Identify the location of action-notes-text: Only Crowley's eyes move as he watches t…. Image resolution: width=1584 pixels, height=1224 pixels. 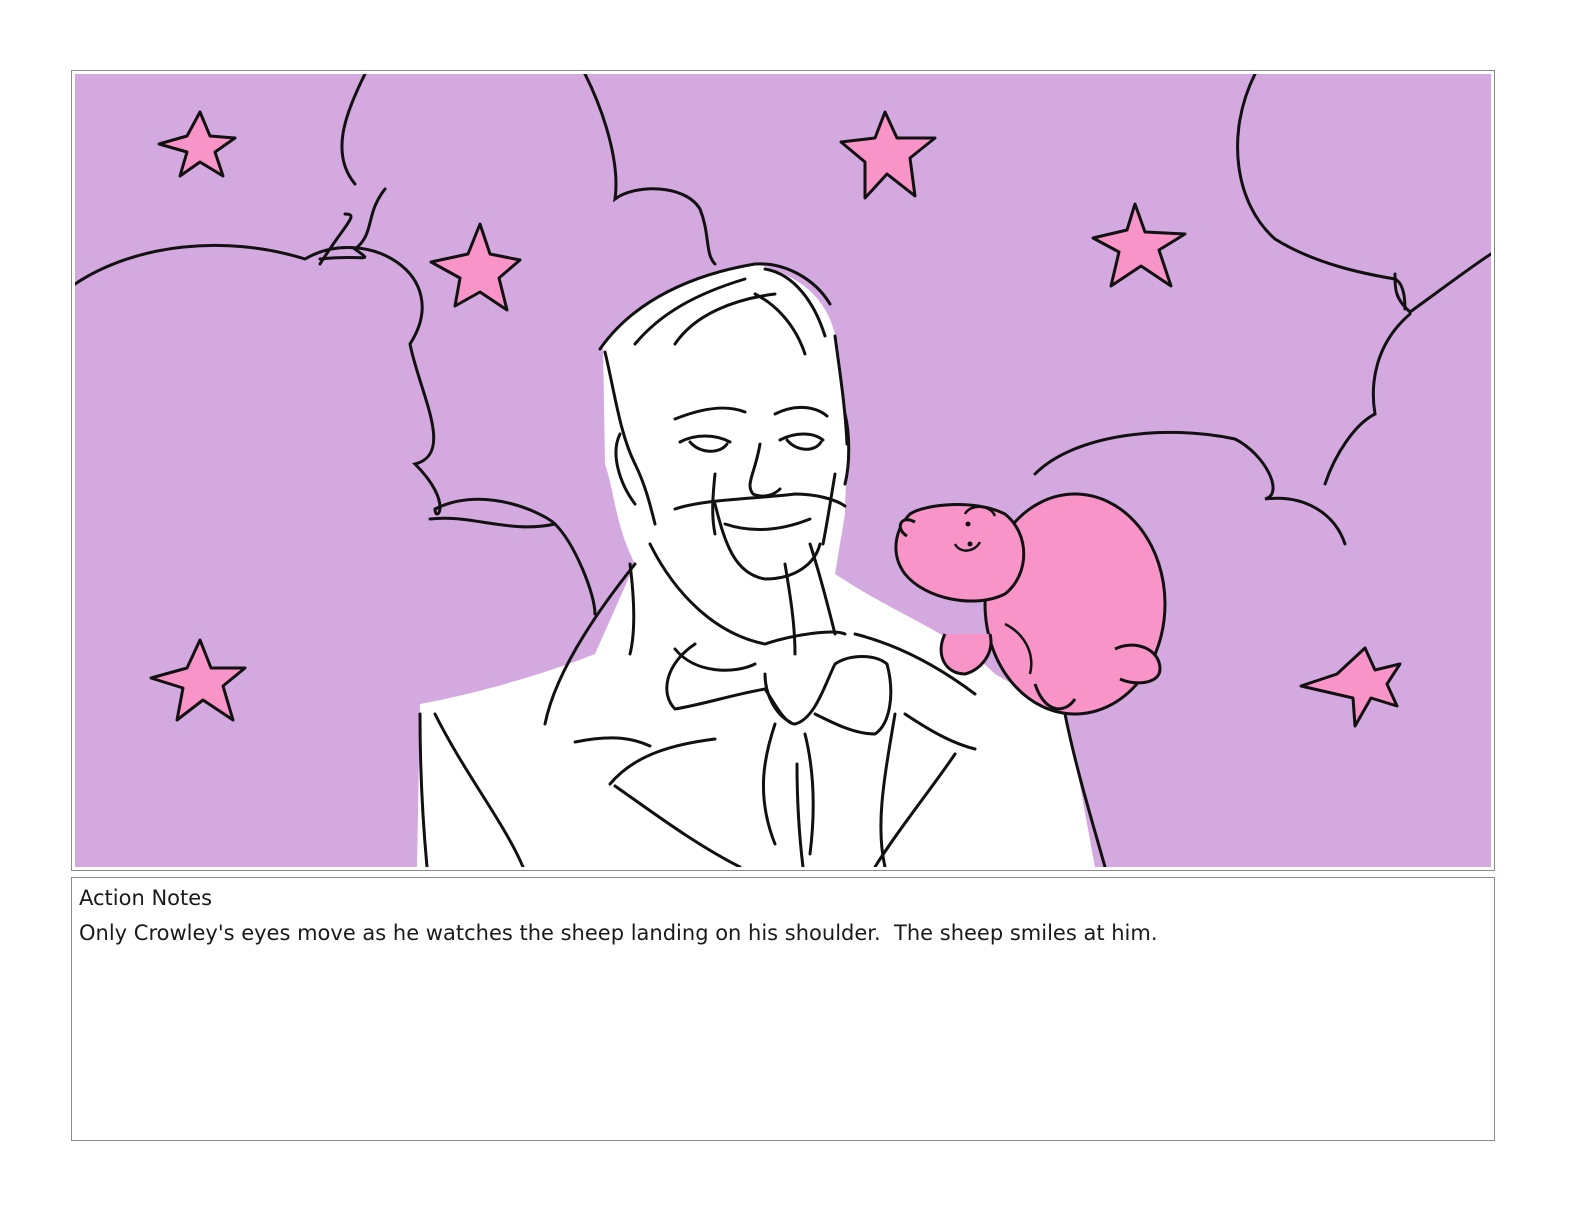
(618, 933).